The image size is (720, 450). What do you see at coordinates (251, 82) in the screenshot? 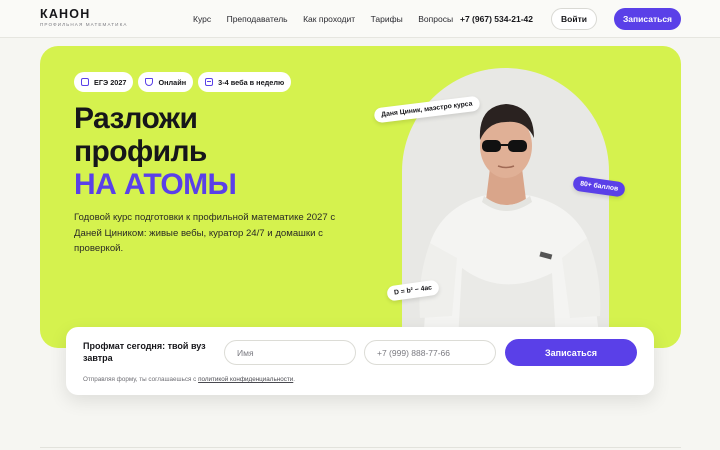
I see `tag-label: 3-4 веба в неделю` at bounding box center [251, 82].